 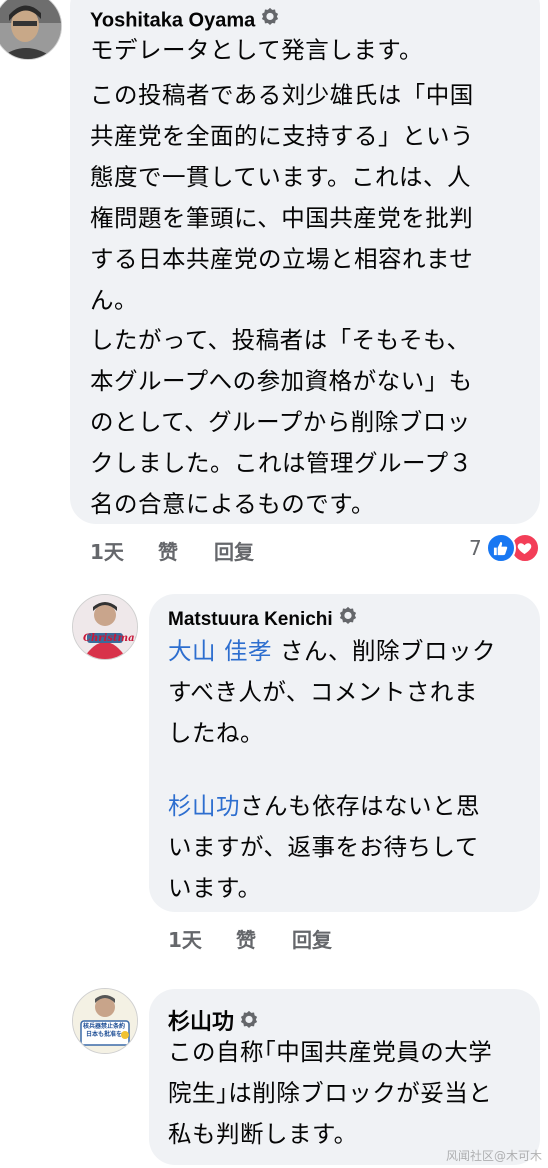 I want to click on comment-line: したがって、投稿者は「そもそも、, so click(x=280, y=340).